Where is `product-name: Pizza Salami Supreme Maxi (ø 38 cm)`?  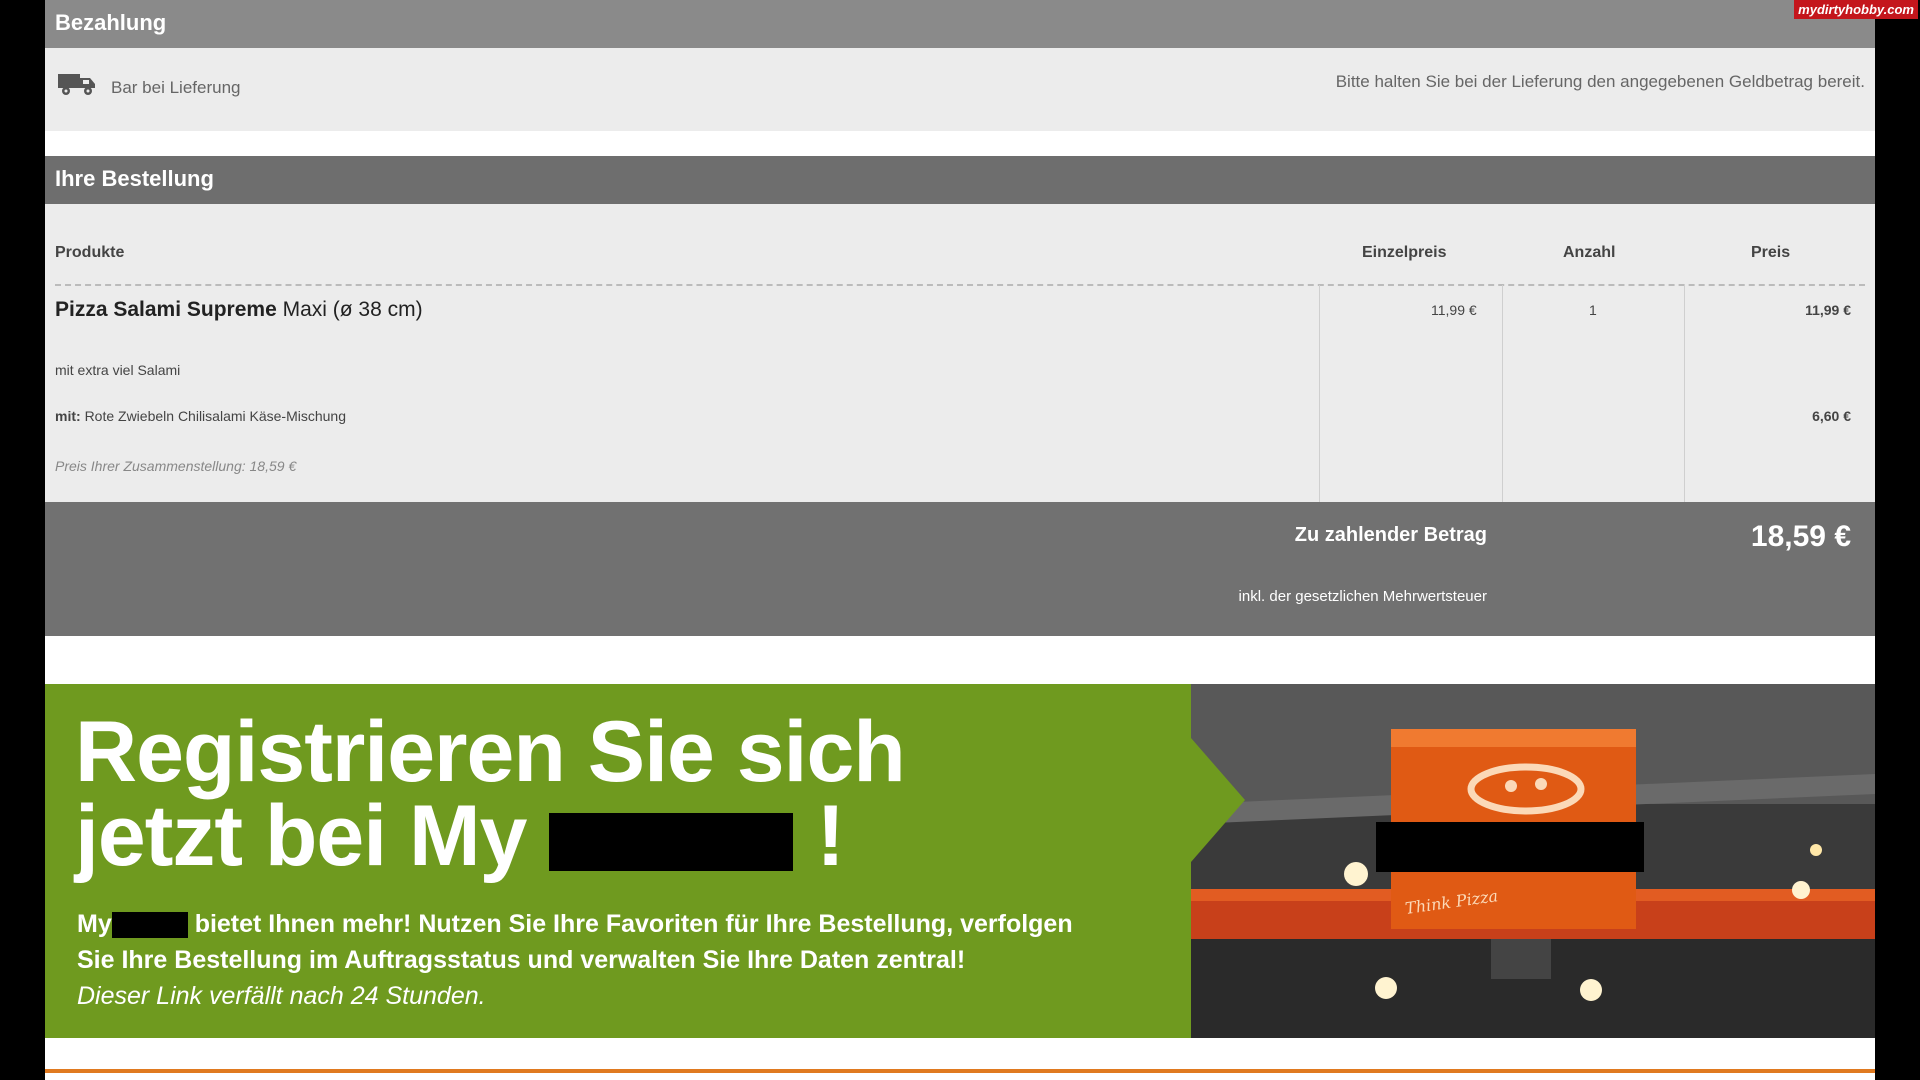 product-name: Pizza Salami Supreme Maxi (ø 38 cm) is located at coordinates (239, 310).